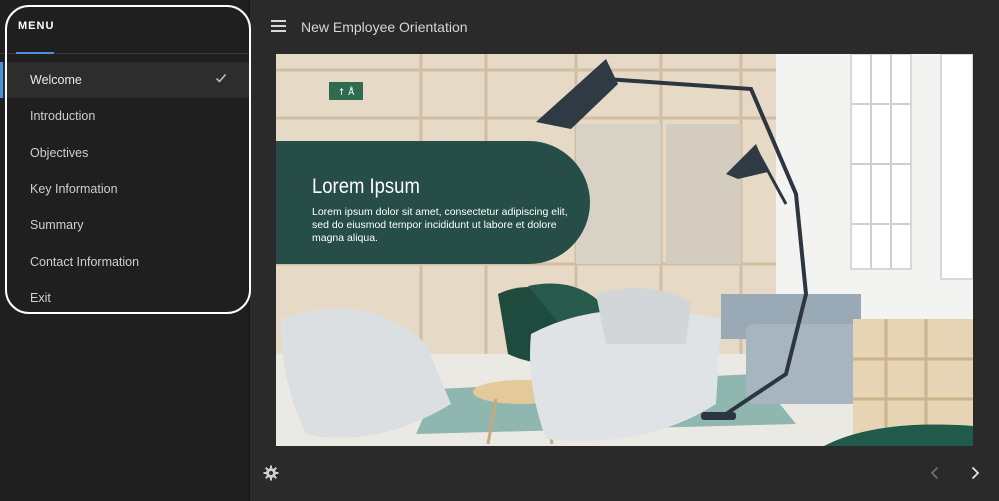  What do you see at coordinates (124, 225) in the screenshot?
I see `menu-item-summary: Summary` at bounding box center [124, 225].